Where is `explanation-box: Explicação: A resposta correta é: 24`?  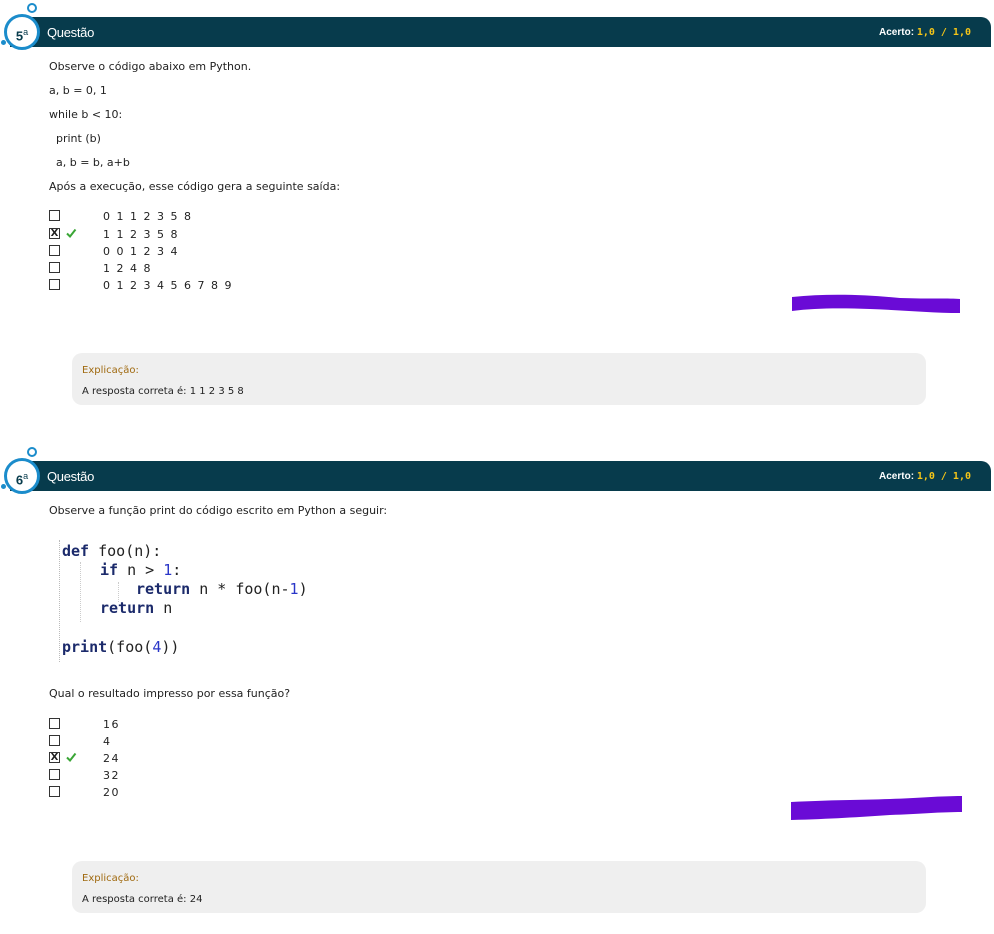
explanation-box: Explicação: A resposta correta é: 24 is located at coordinates (499, 887).